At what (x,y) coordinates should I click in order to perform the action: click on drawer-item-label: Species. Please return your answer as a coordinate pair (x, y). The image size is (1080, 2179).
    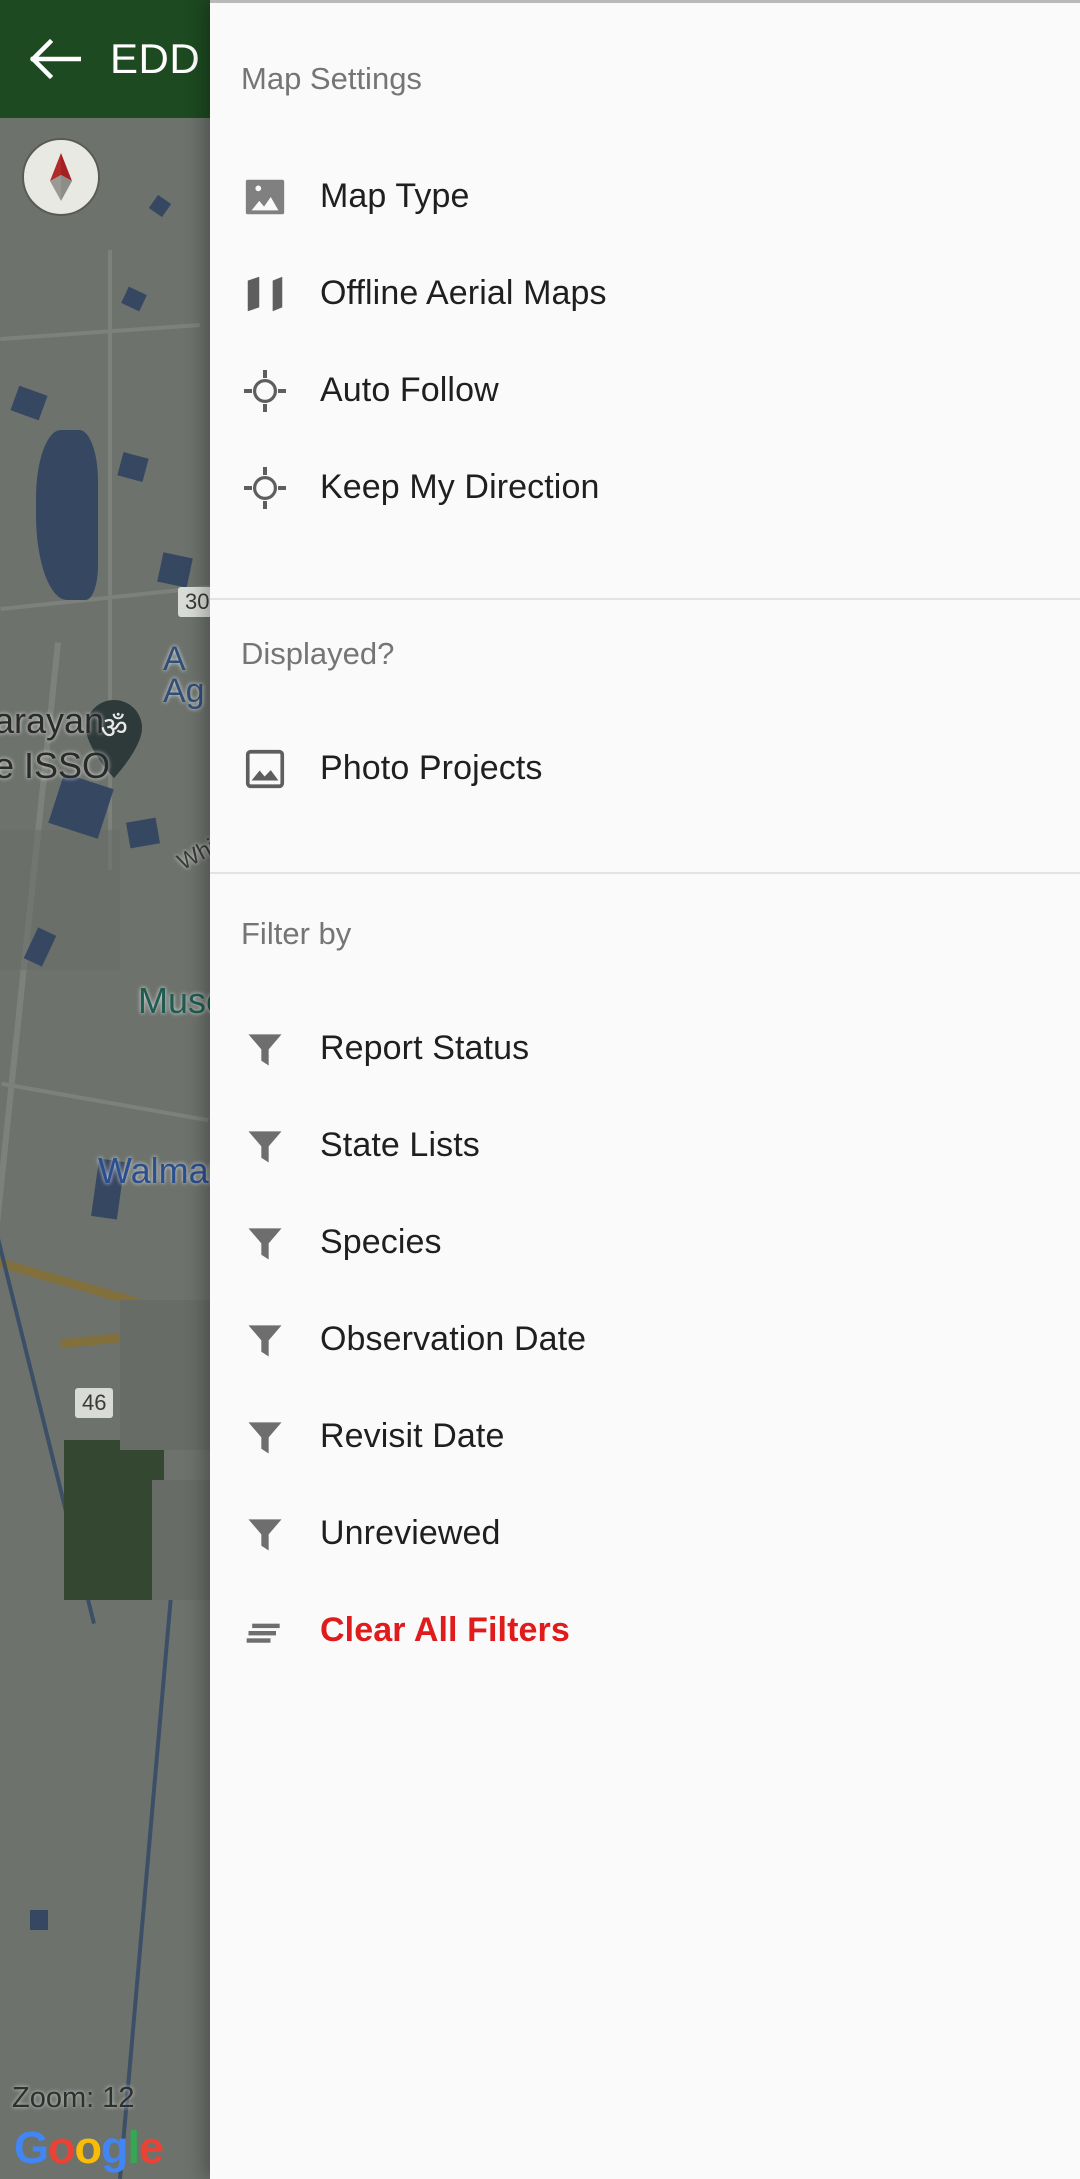
    Looking at the image, I should click on (381, 1242).